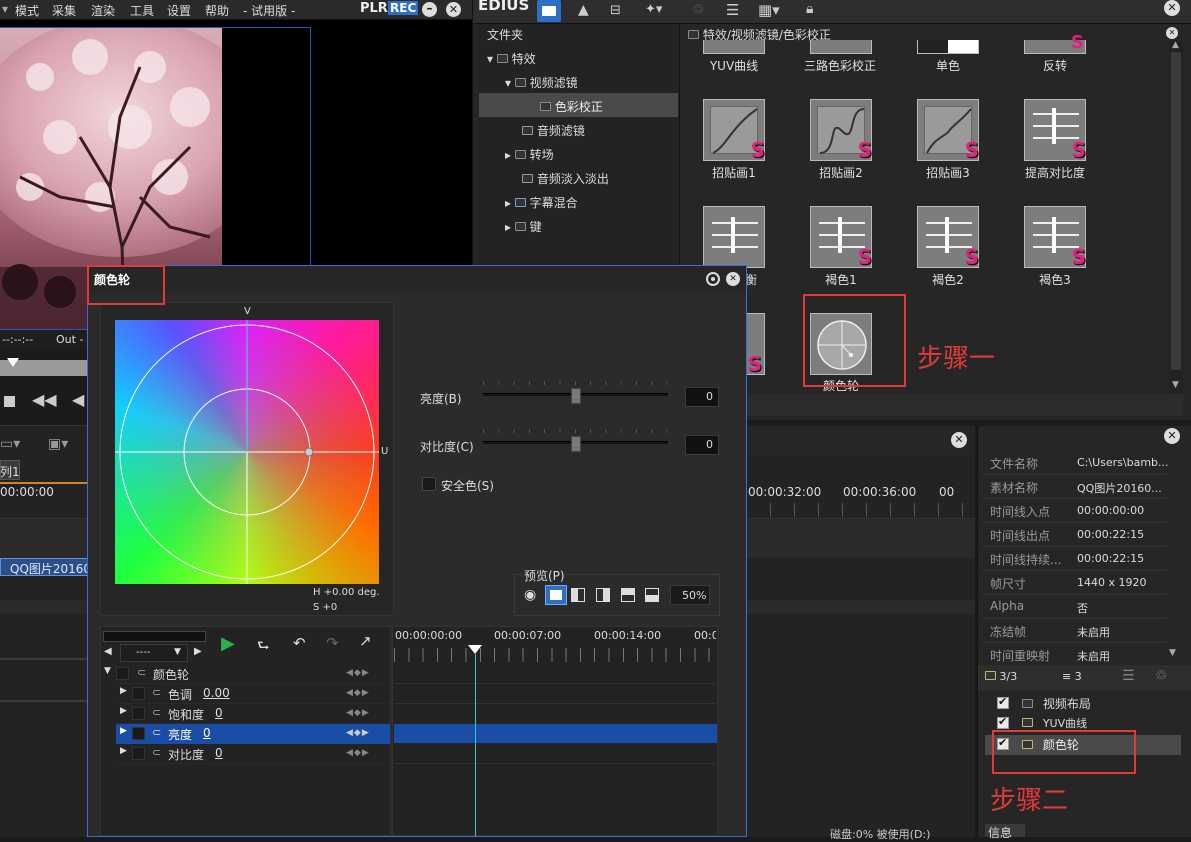  Describe the element at coordinates (755, 344) in the screenshot. I see `effect-thumb-partial-row3: S` at that location.